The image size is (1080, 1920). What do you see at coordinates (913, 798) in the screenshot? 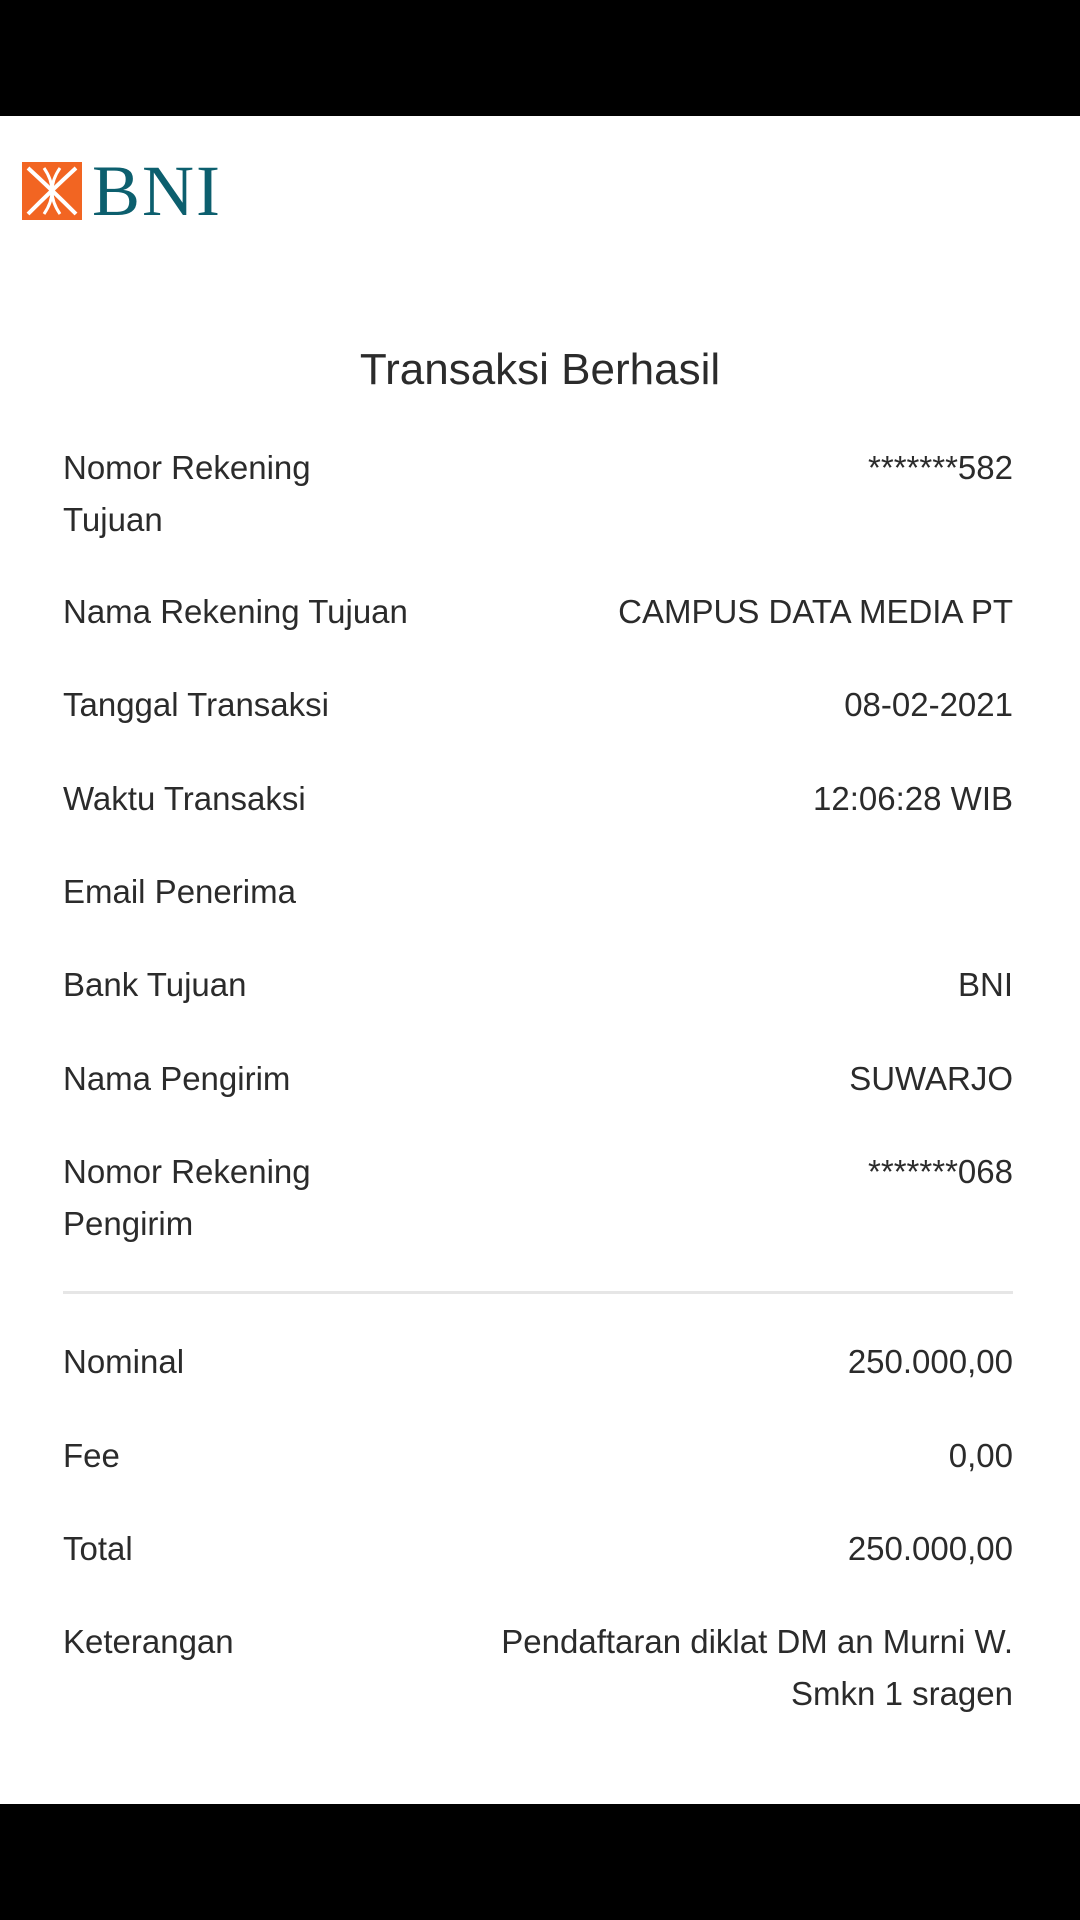
I see `detail-value: 12:06:28 WIB` at bounding box center [913, 798].